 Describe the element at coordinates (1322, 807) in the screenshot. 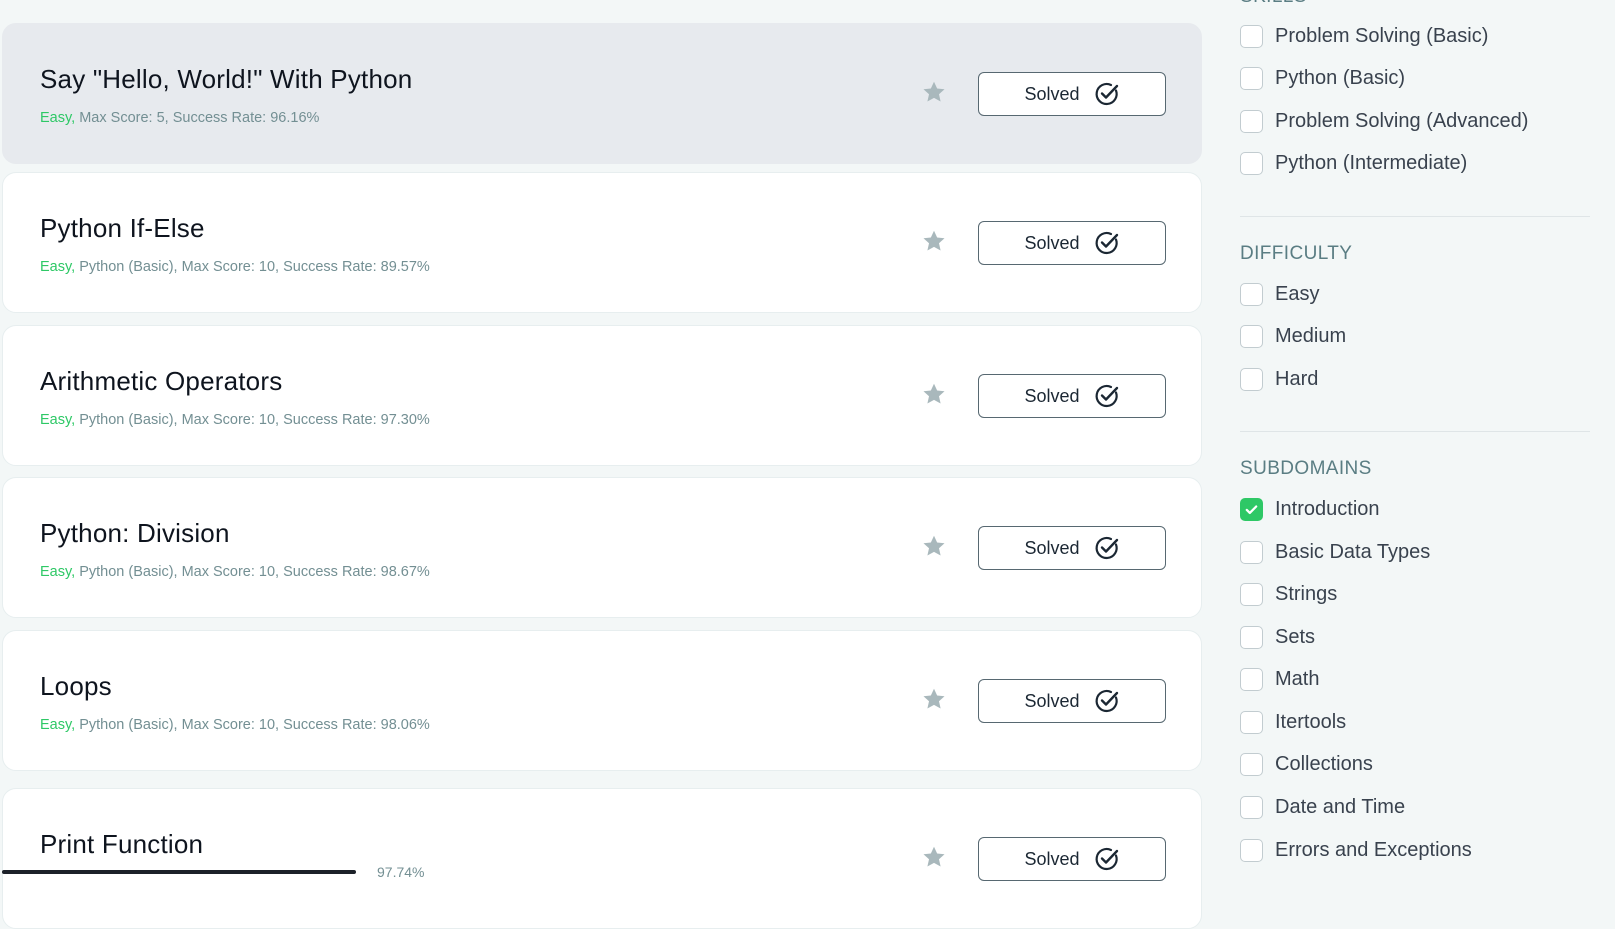

I see `filter-option-date-and-time: Date and Time` at that location.